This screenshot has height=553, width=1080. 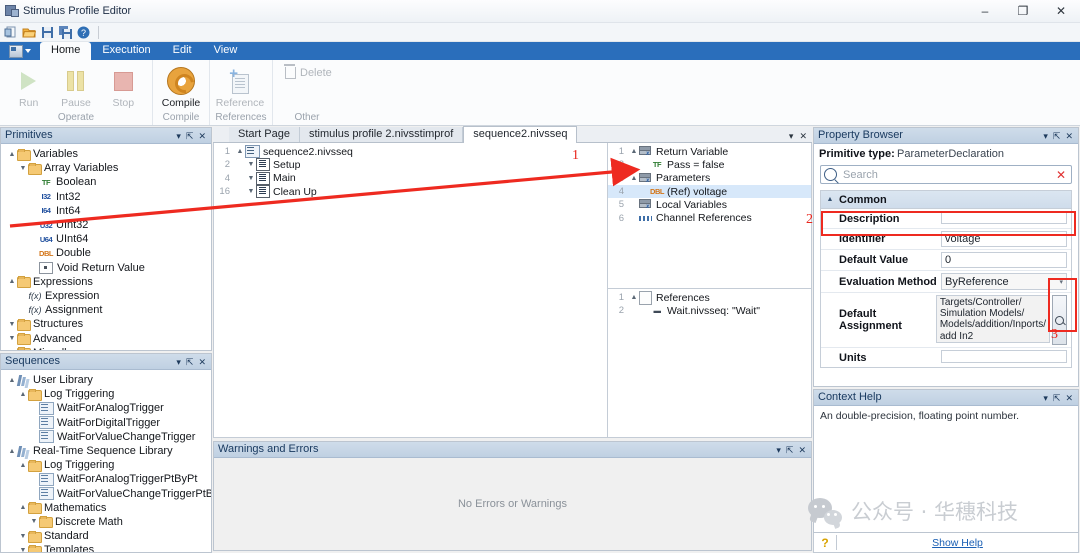 What do you see at coordinates (240, 86) in the screenshot?
I see `add-reference-button: + Reference` at bounding box center [240, 86].